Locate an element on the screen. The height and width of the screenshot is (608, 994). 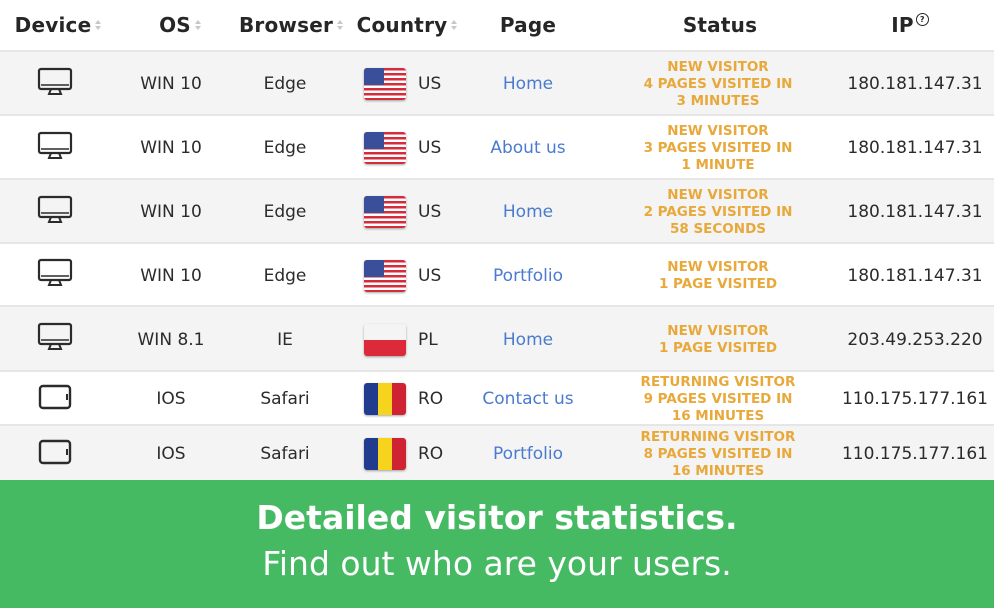
browser-cell: IE is located at coordinates (285, 339).